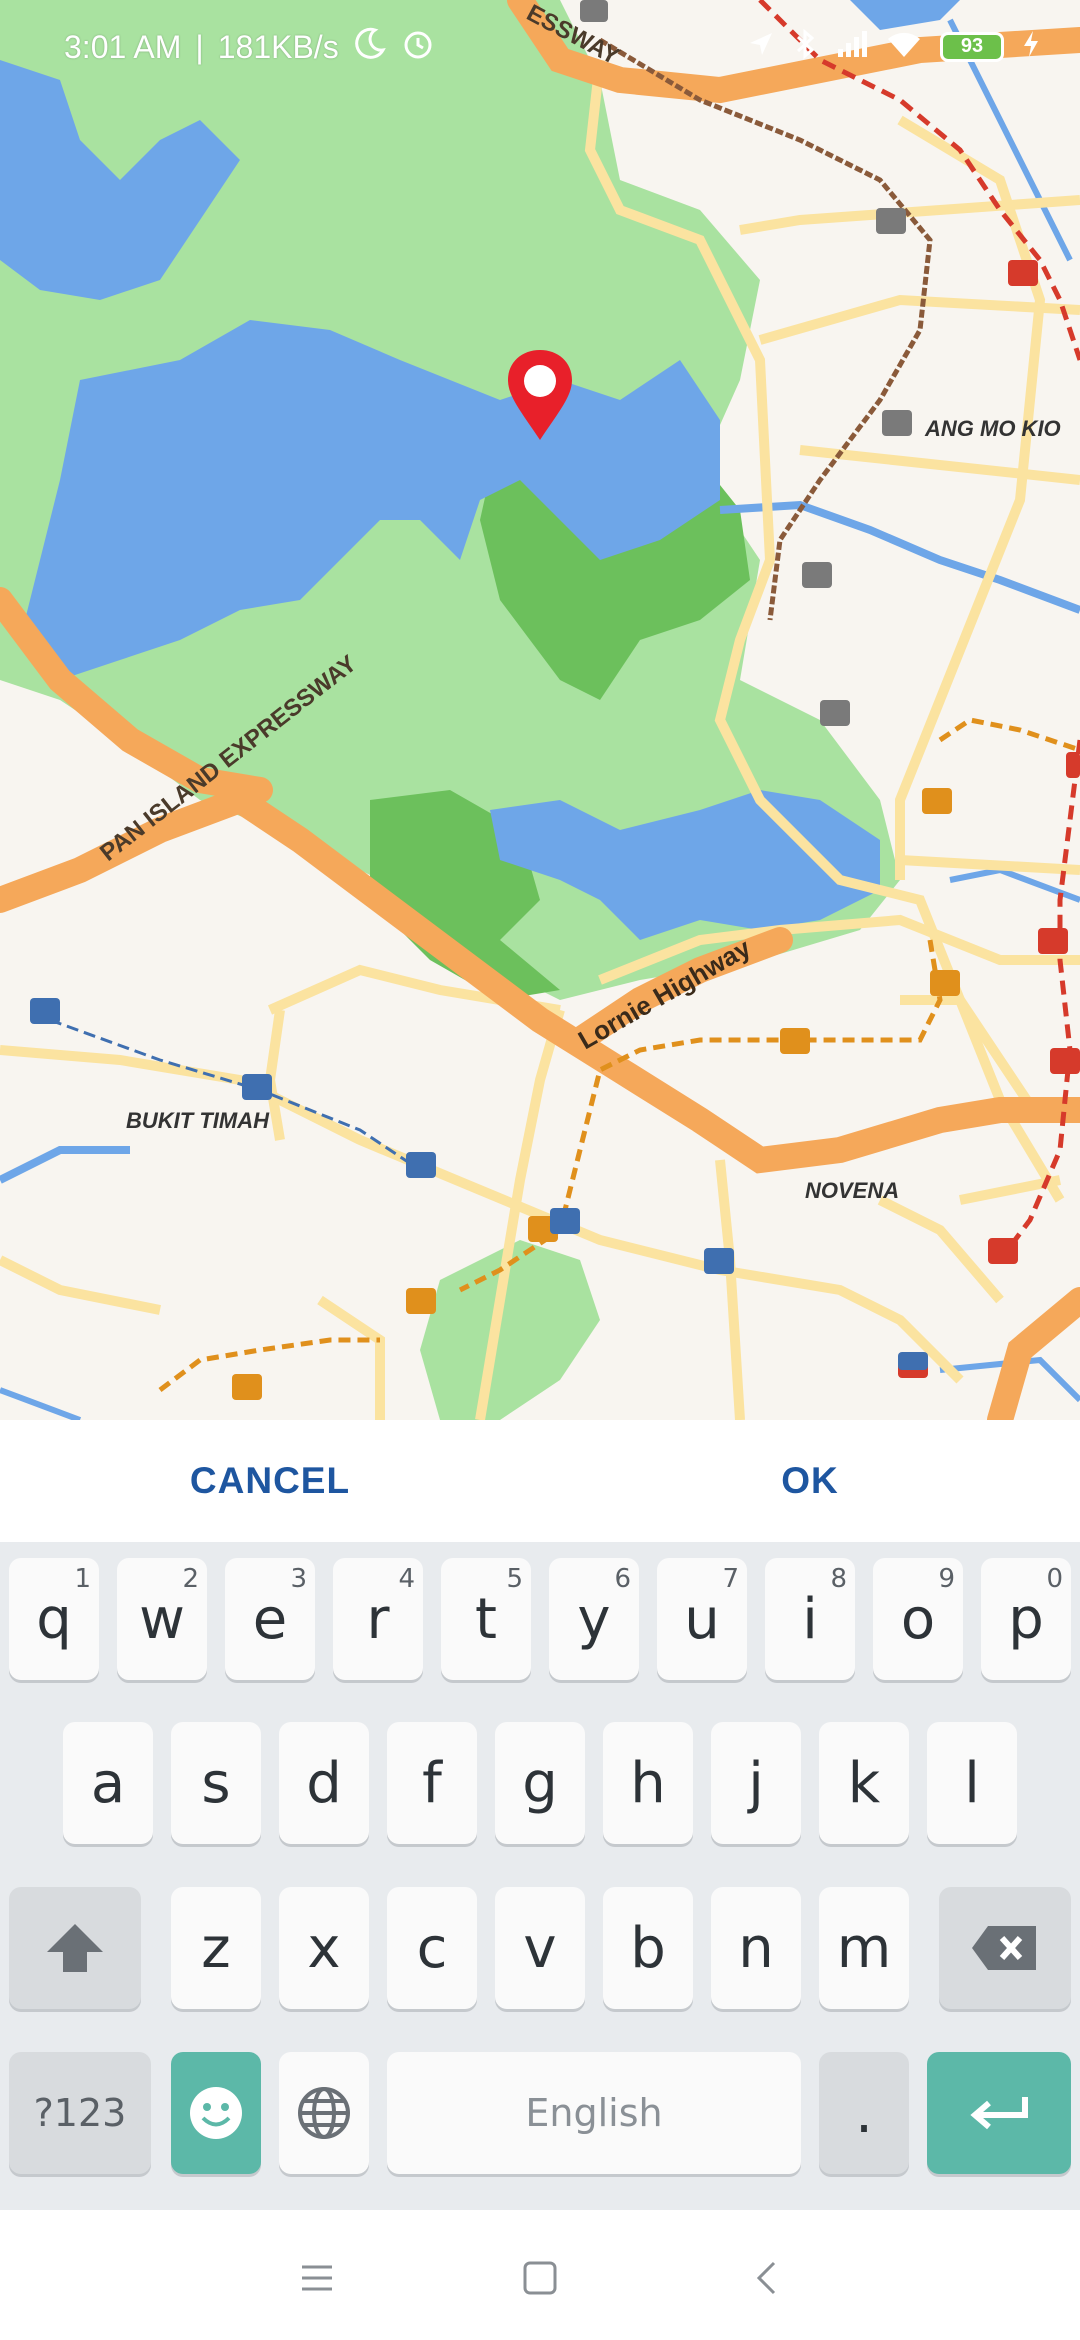 The height and width of the screenshot is (2340, 1080). What do you see at coordinates (852, 46) in the screenshot?
I see `signal-icon` at bounding box center [852, 46].